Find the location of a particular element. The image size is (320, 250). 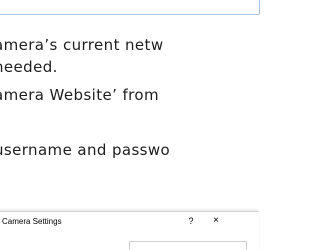

instruction-text-line-2: needed. is located at coordinates (29, 67).